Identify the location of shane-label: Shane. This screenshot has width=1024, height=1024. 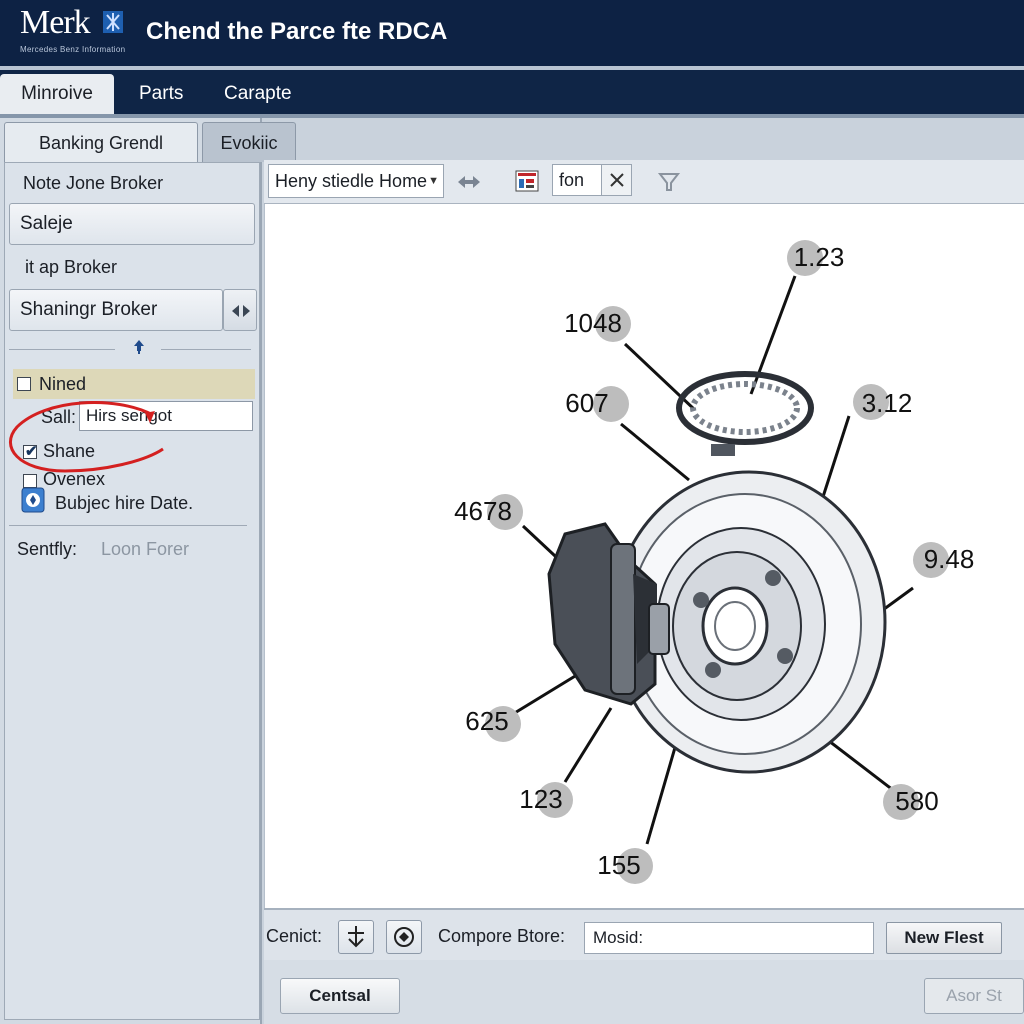
(69, 451).